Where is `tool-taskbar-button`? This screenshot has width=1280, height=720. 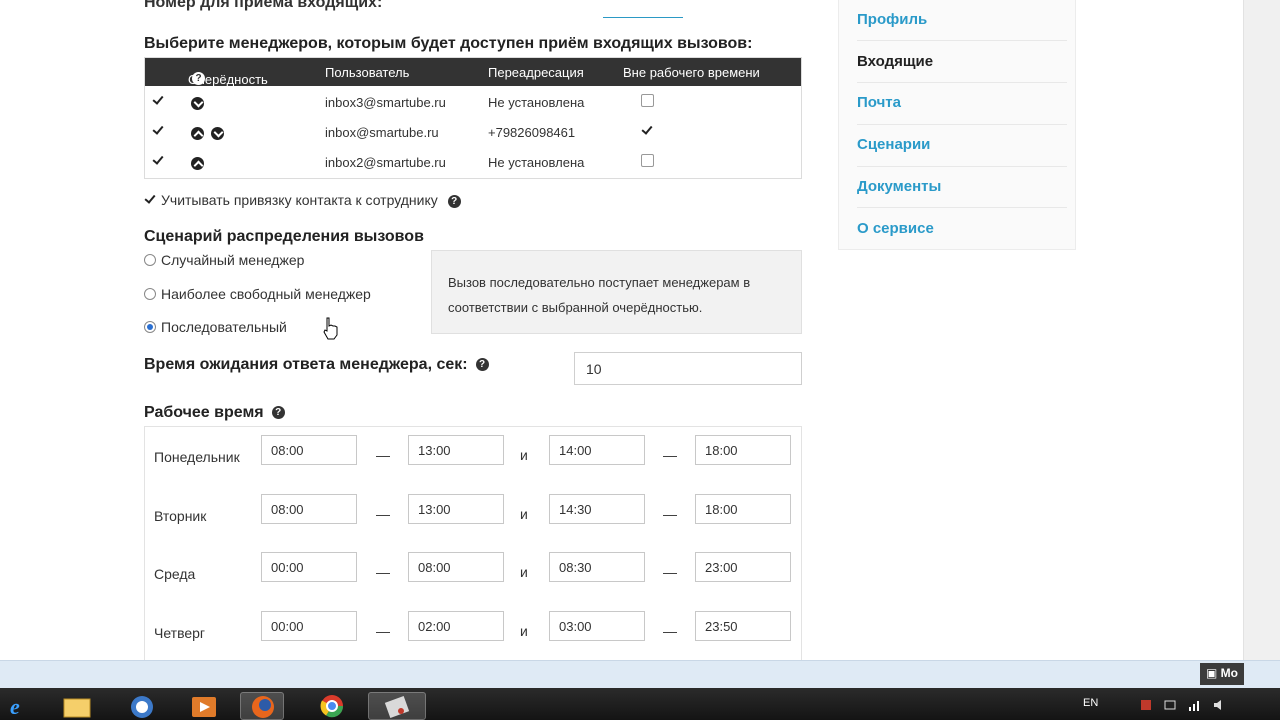
tool-taskbar-button is located at coordinates (397, 706).